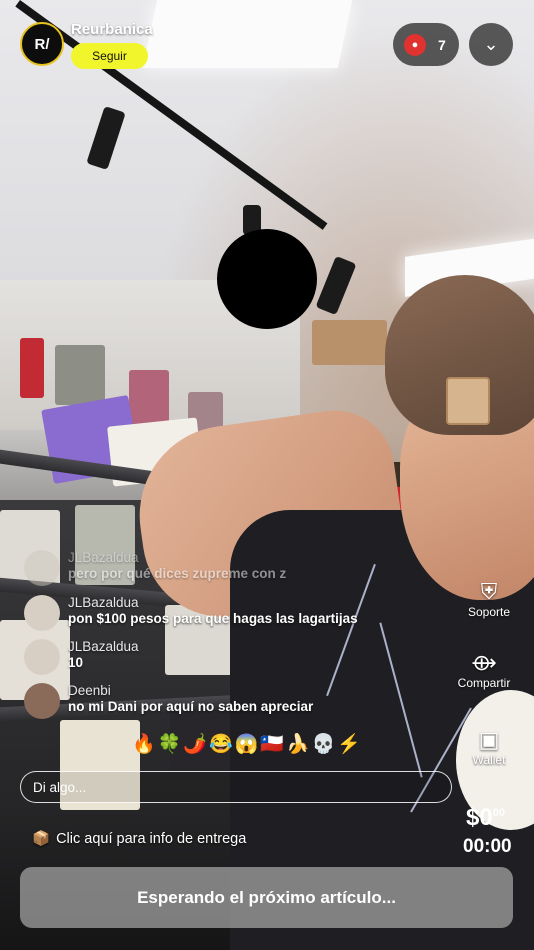  Describe the element at coordinates (349, 342) in the screenshot. I see `cardboard-box` at that location.